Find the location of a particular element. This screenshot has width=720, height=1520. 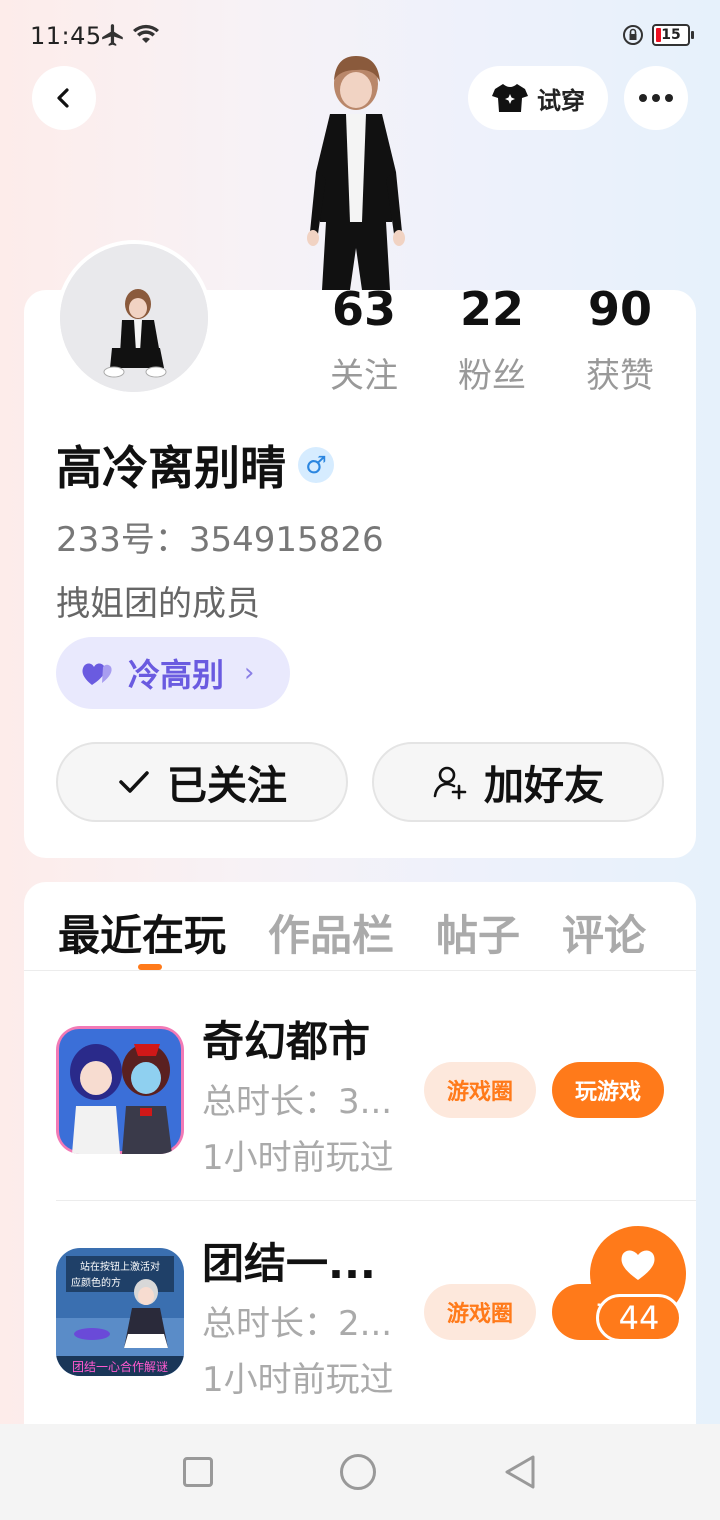

tab-bar: 最近在玩 作品栏 帖子 评论 is located at coordinates (352, 932).